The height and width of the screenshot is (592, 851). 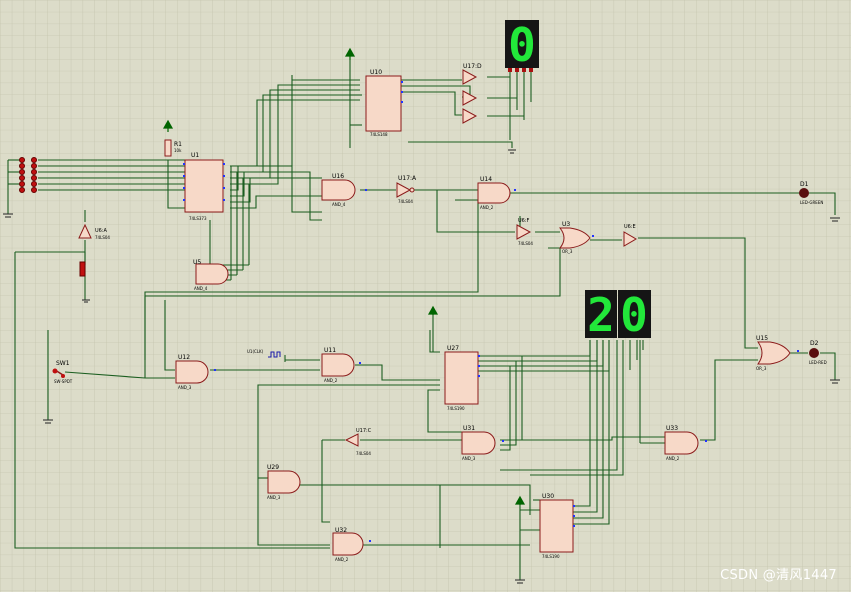 I want to click on svg-text: U15, so click(x=762, y=338).